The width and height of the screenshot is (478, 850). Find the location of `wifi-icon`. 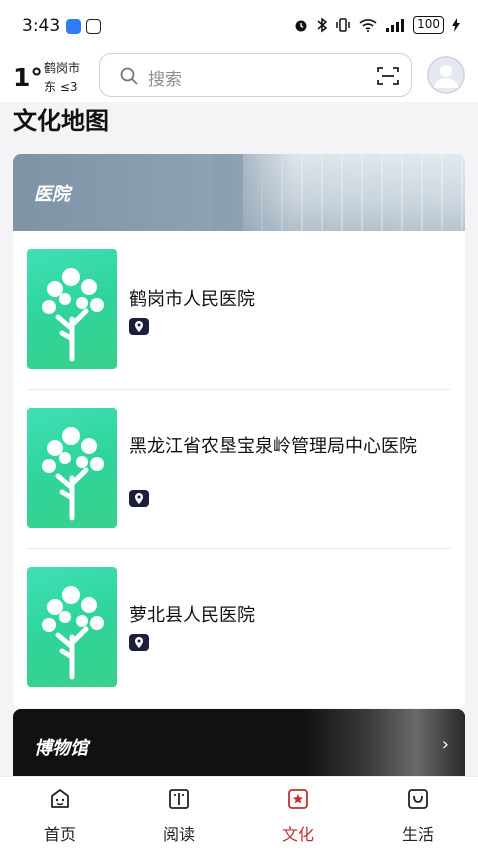

wifi-icon is located at coordinates (368, 25).